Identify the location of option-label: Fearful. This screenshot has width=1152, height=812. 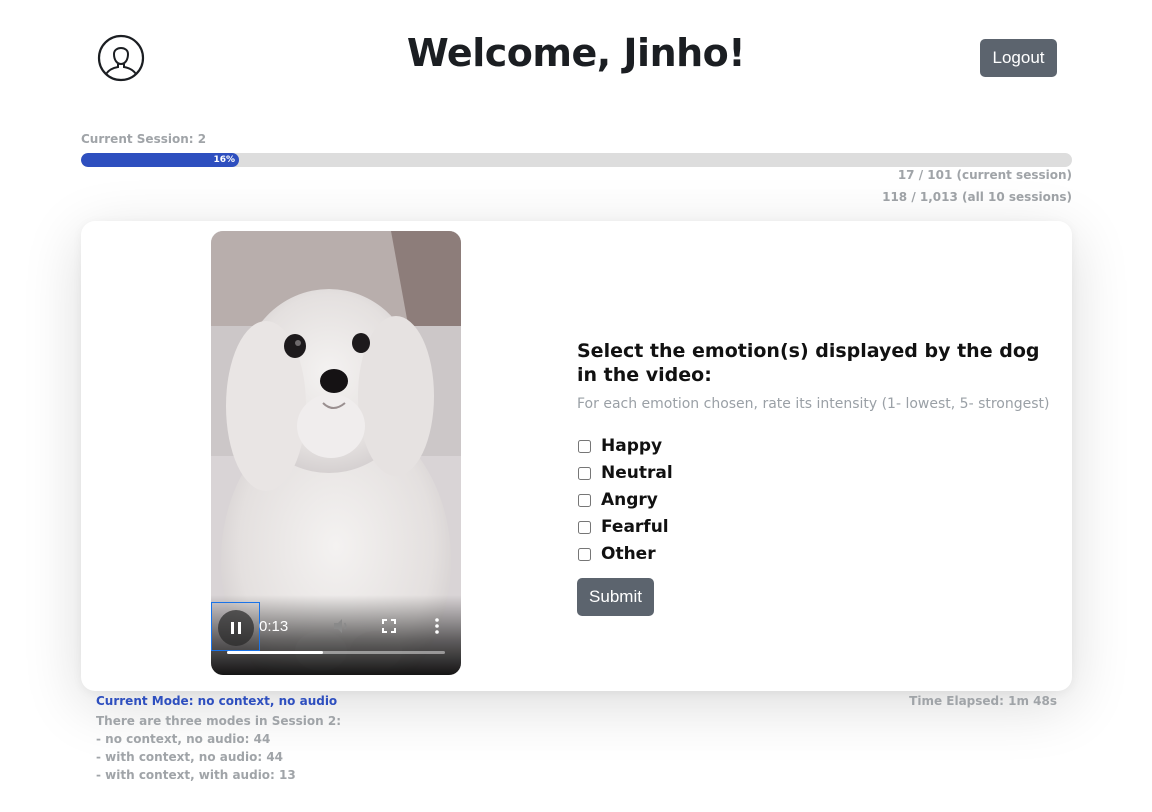
(635, 527).